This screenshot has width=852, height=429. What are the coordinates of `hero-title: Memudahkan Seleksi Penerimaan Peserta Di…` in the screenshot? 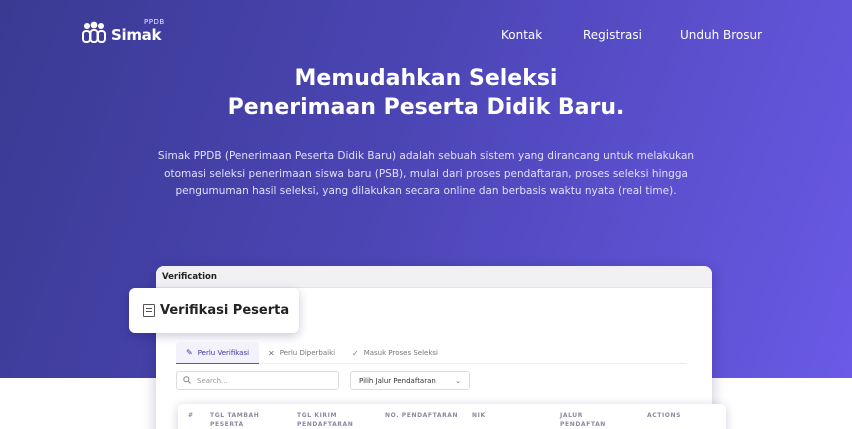 It's located at (426, 93).